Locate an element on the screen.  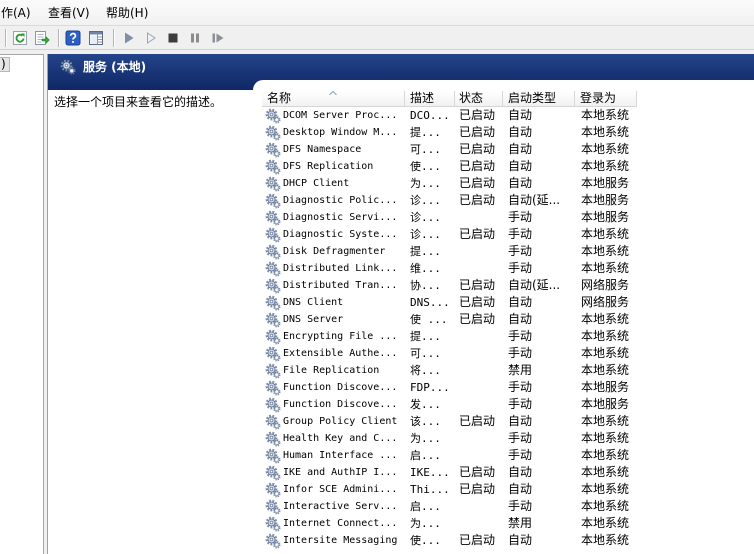
service-row: Group Policy Client 该... 已启动 自动 本地系统 is located at coordinates (472, 421).